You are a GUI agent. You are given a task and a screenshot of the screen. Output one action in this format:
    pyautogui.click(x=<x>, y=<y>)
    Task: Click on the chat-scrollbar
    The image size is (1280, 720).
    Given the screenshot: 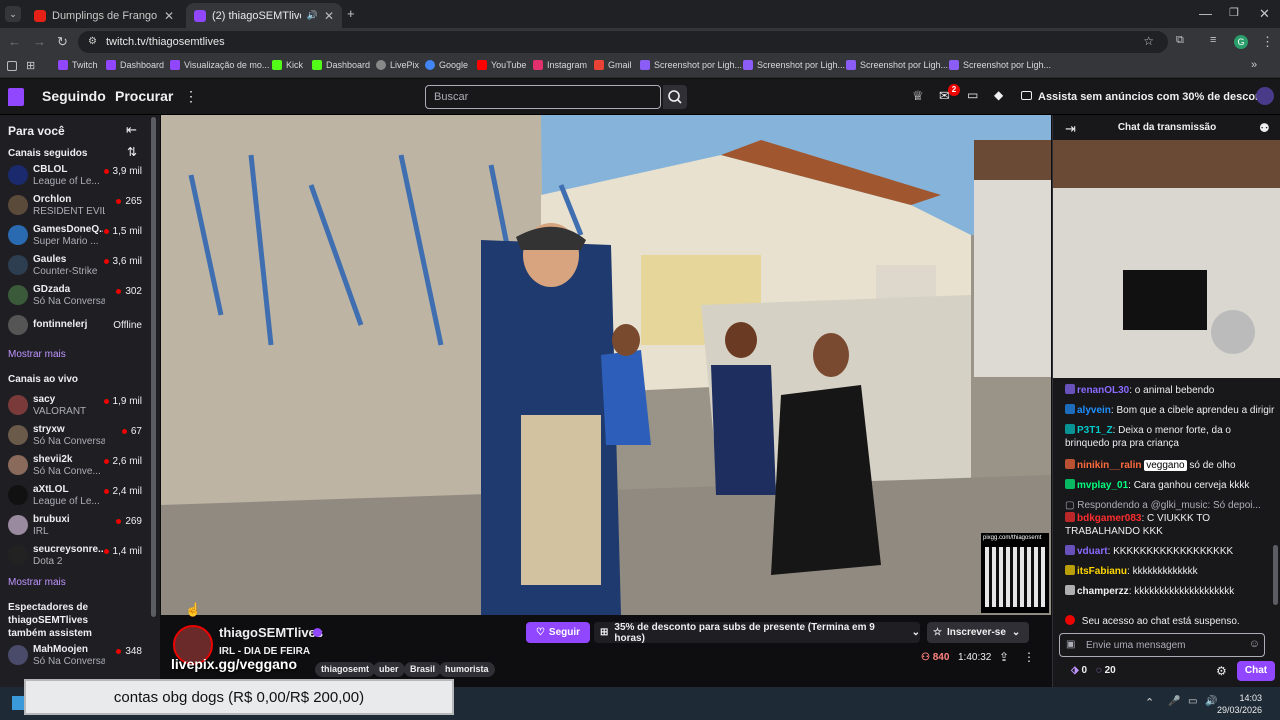 What is the action you would take?
    pyautogui.click(x=1275, y=575)
    